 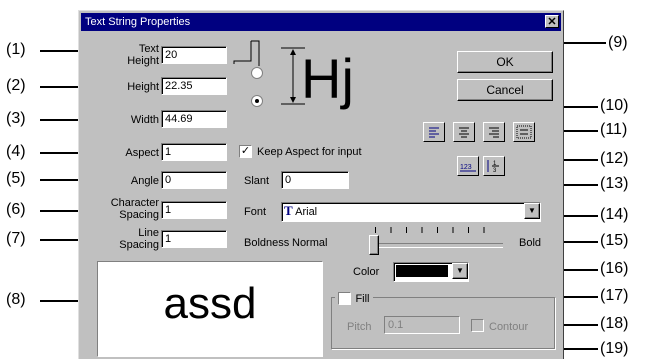 I want to click on character-spacing-input: 1, so click(x=194, y=210).